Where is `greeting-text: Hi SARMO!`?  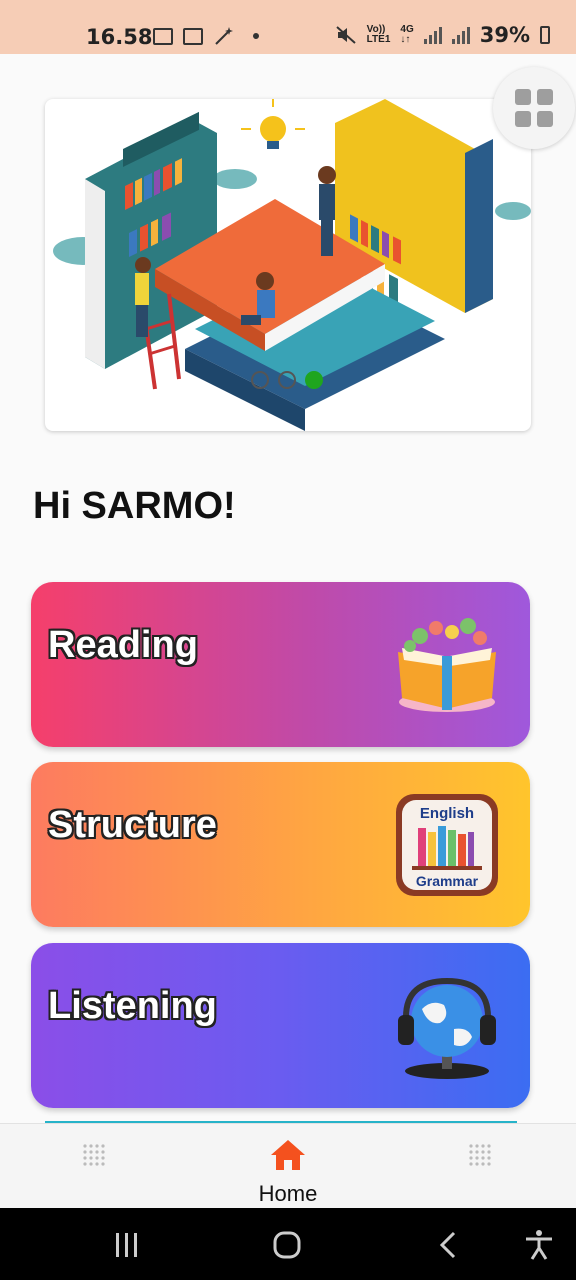 greeting-text: Hi SARMO! is located at coordinates (134, 506).